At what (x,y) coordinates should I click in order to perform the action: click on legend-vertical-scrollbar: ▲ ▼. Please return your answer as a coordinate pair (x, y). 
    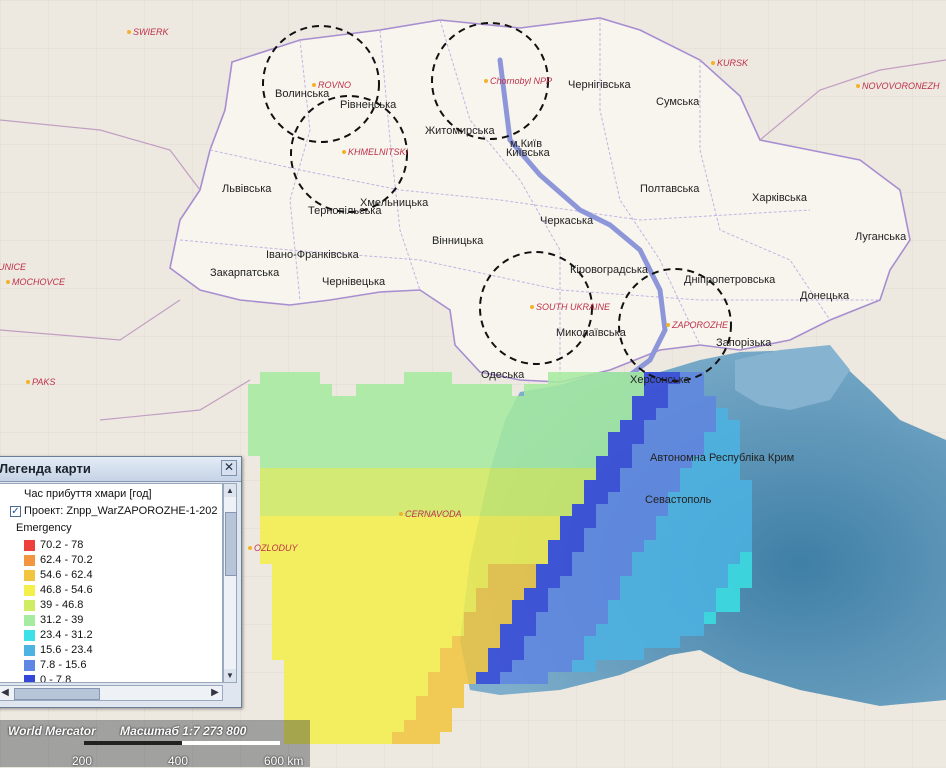
    Looking at the image, I should click on (230, 583).